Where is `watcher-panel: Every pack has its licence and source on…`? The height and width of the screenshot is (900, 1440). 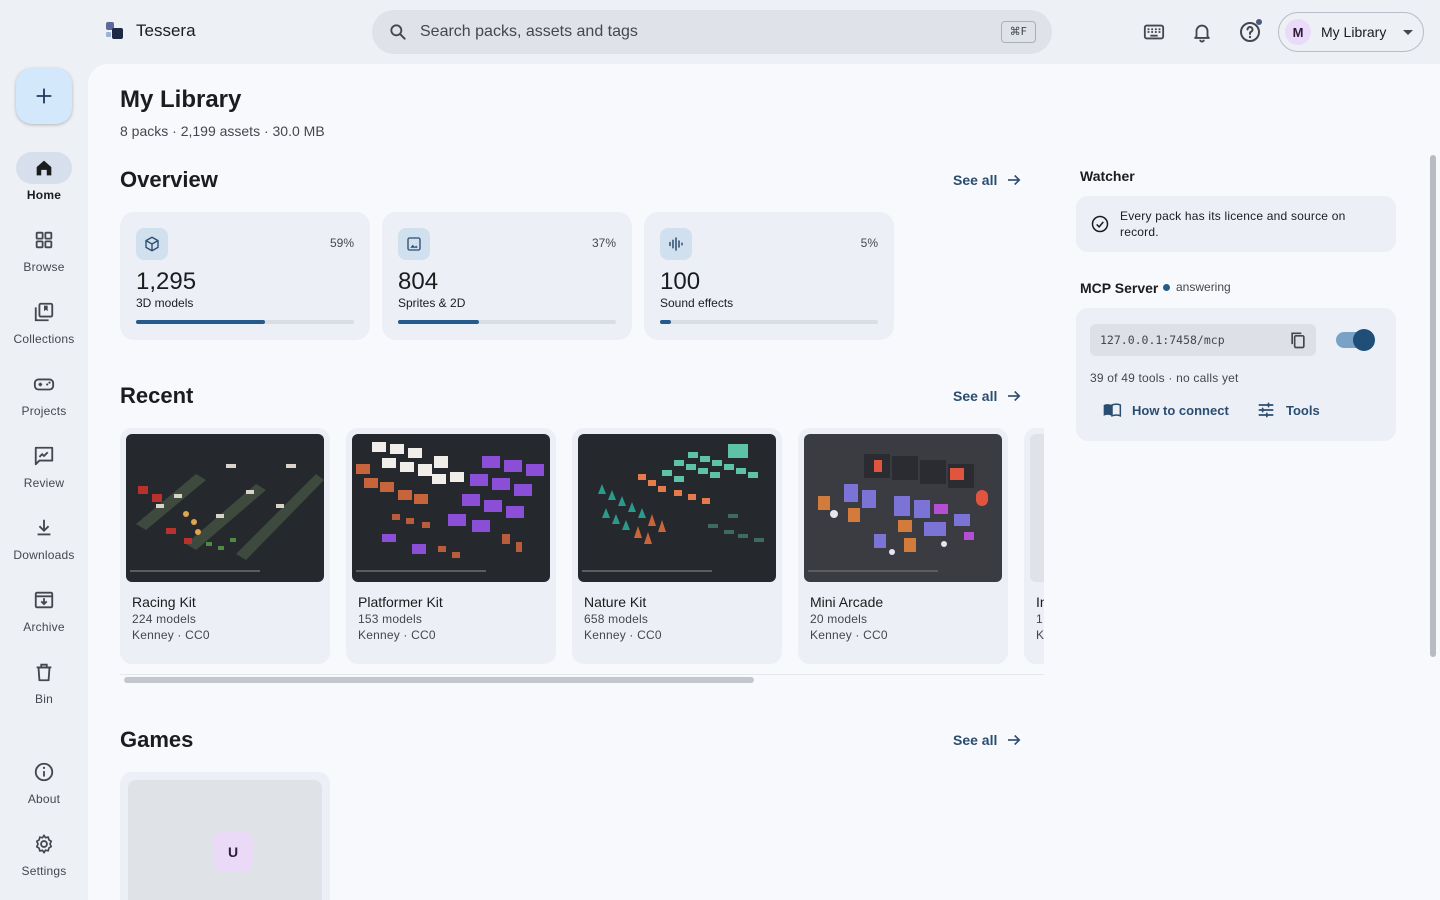
watcher-panel: Every pack has its licence and source on… is located at coordinates (1236, 224).